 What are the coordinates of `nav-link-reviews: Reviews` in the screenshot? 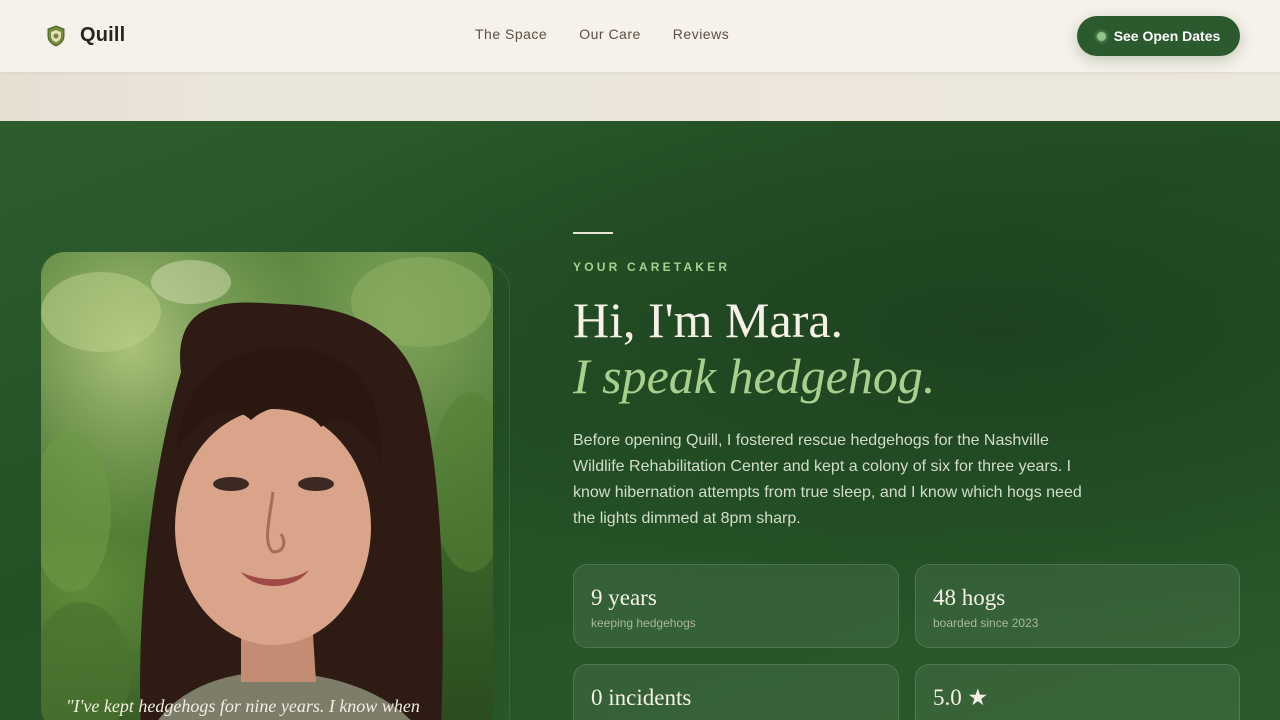 It's located at (701, 34).